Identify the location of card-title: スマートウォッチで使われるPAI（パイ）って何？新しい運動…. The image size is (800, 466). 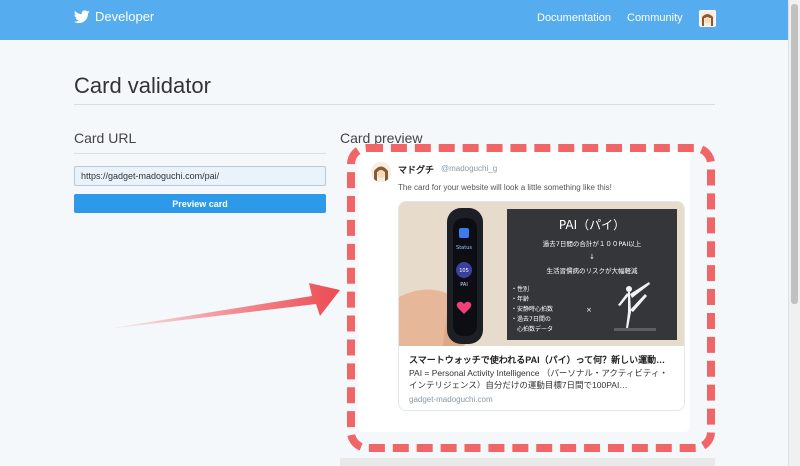
(543, 359).